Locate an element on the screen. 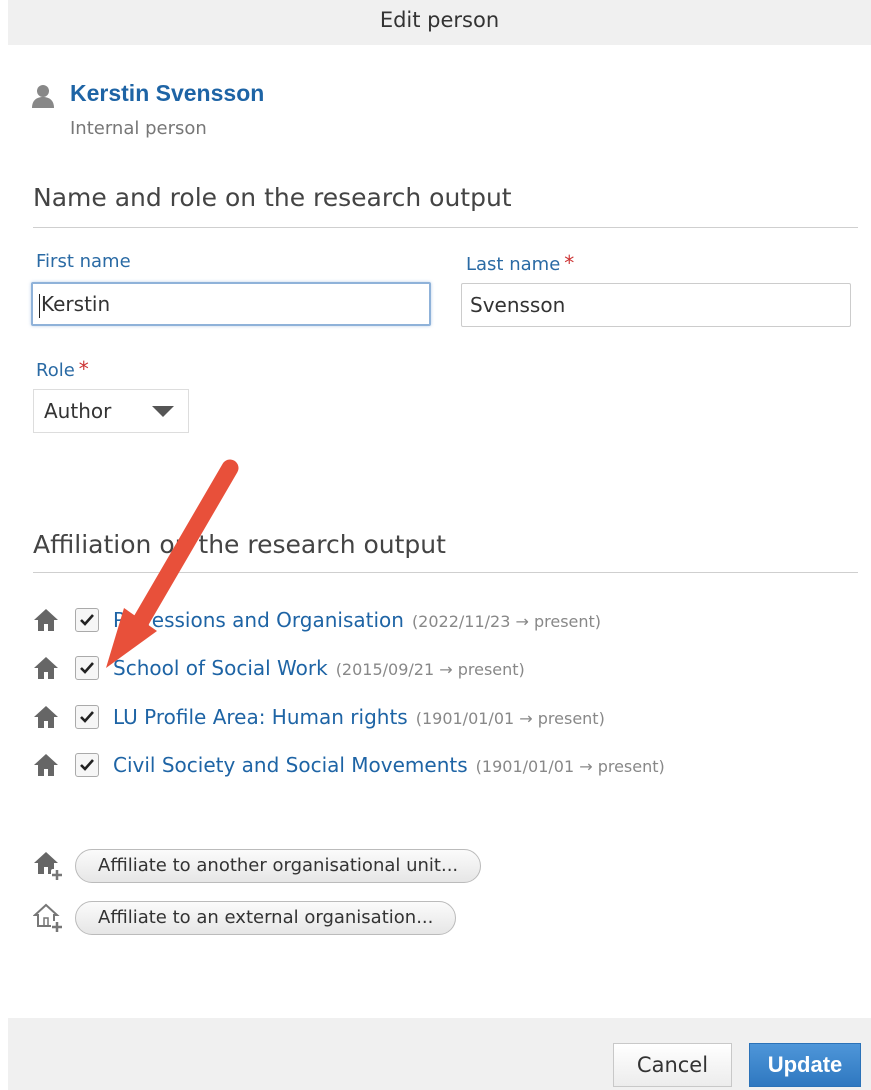 The image size is (871, 1090). person-icon is located at coordinates (43, 96).